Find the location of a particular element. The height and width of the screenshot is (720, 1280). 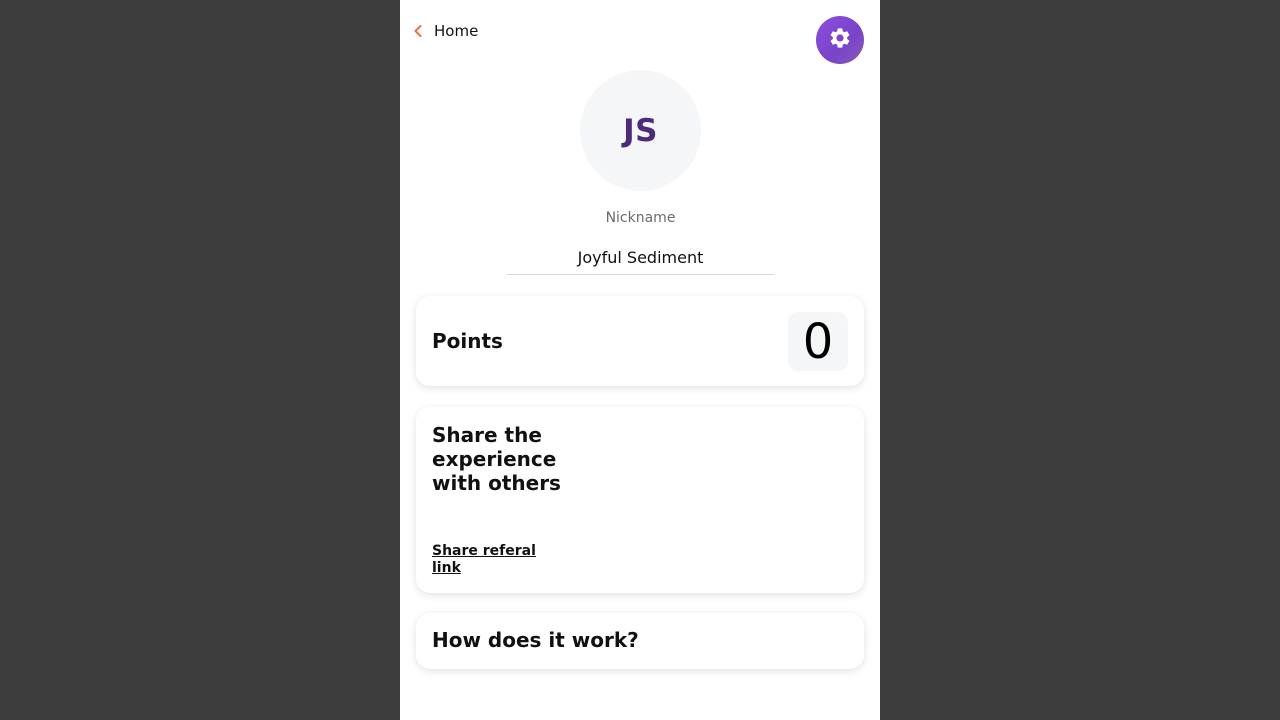

avatar-initials: JS is located at coordinates (640, 130).